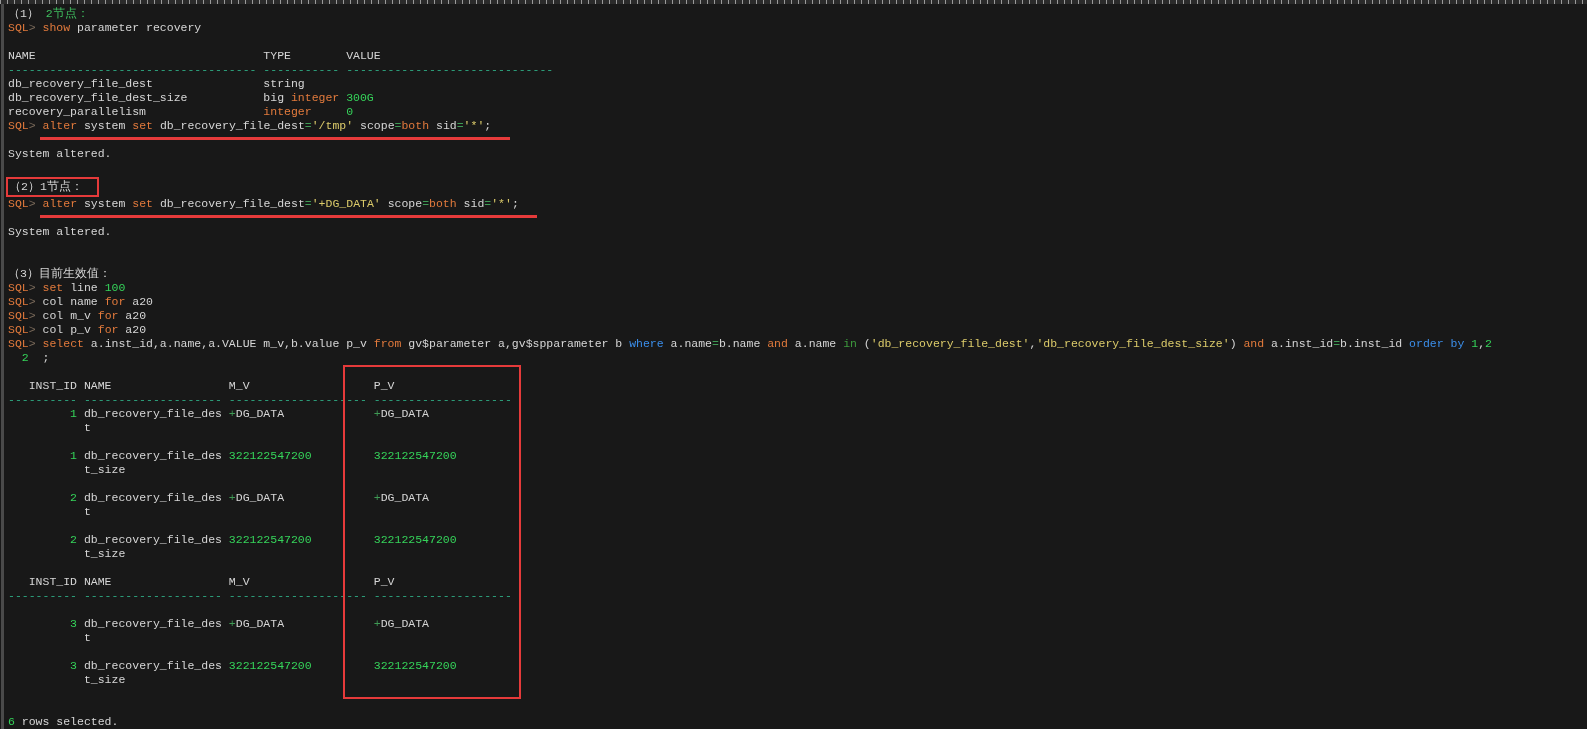  I want to click on terminal-line: 1 db_recovery_file_des +DG_DATA +DG_DATA, so click(249, 414).